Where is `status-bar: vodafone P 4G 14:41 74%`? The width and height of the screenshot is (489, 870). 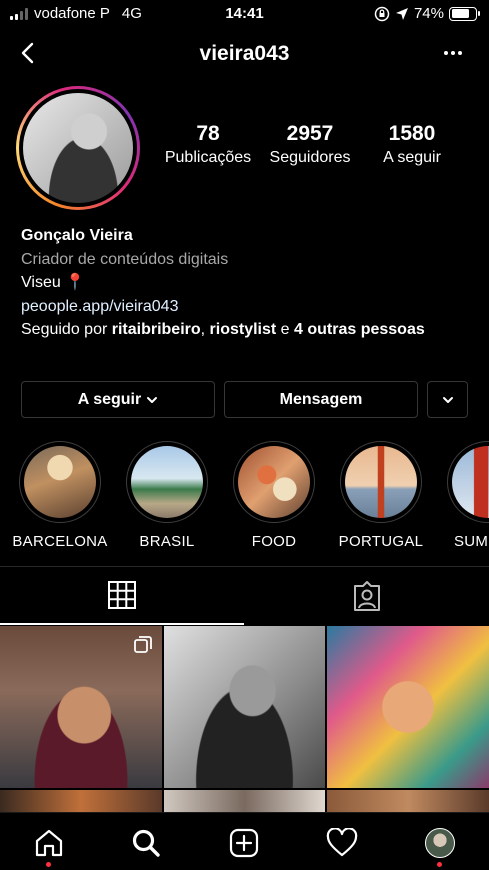
status-bar: vodafone P 4G 14:41 74% is located at coordinates (244, 15).